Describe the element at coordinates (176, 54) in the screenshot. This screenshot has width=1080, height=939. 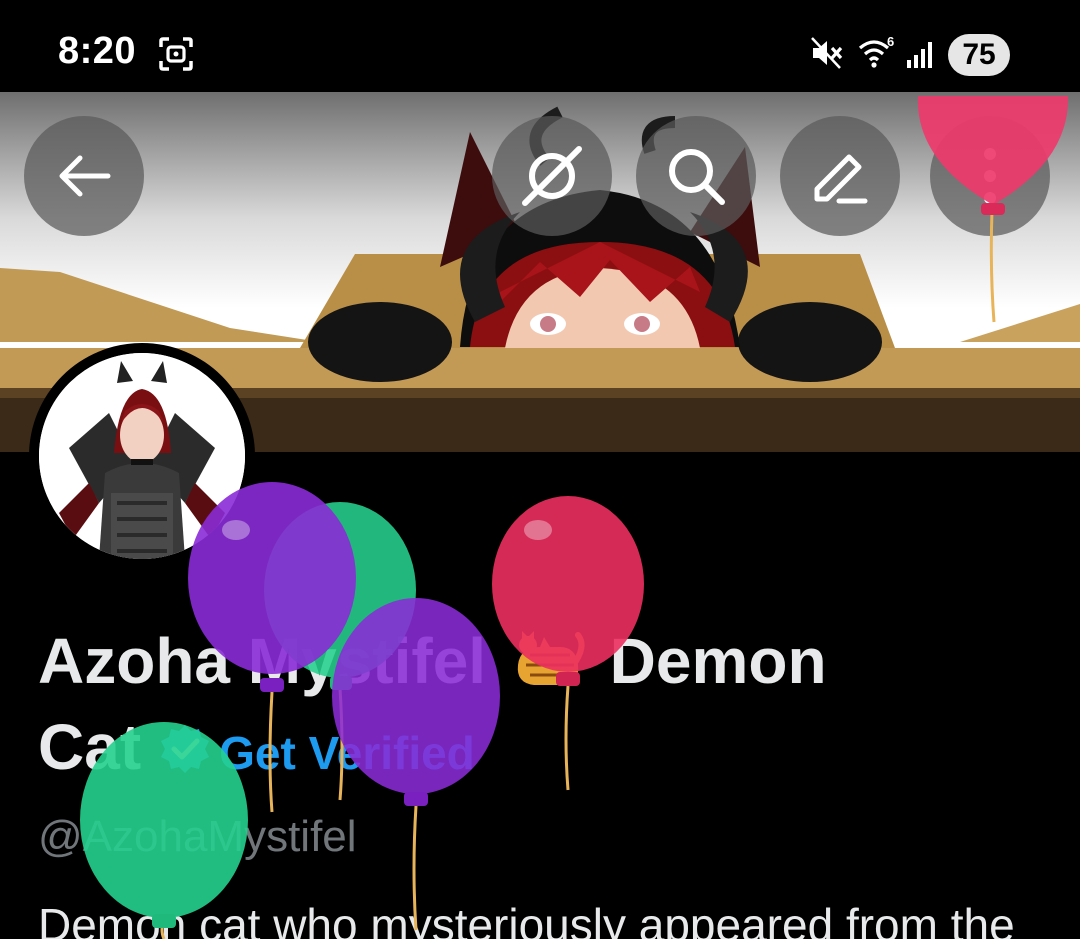
I see `screenshot-icon` at that location.